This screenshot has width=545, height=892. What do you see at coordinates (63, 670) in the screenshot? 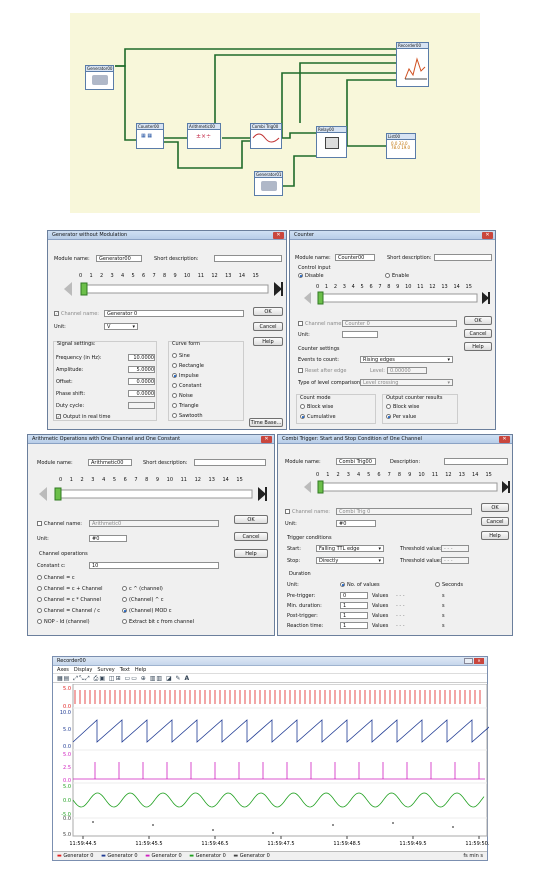
I see `menu-axes: Axes` at bounding box center [63, 670].